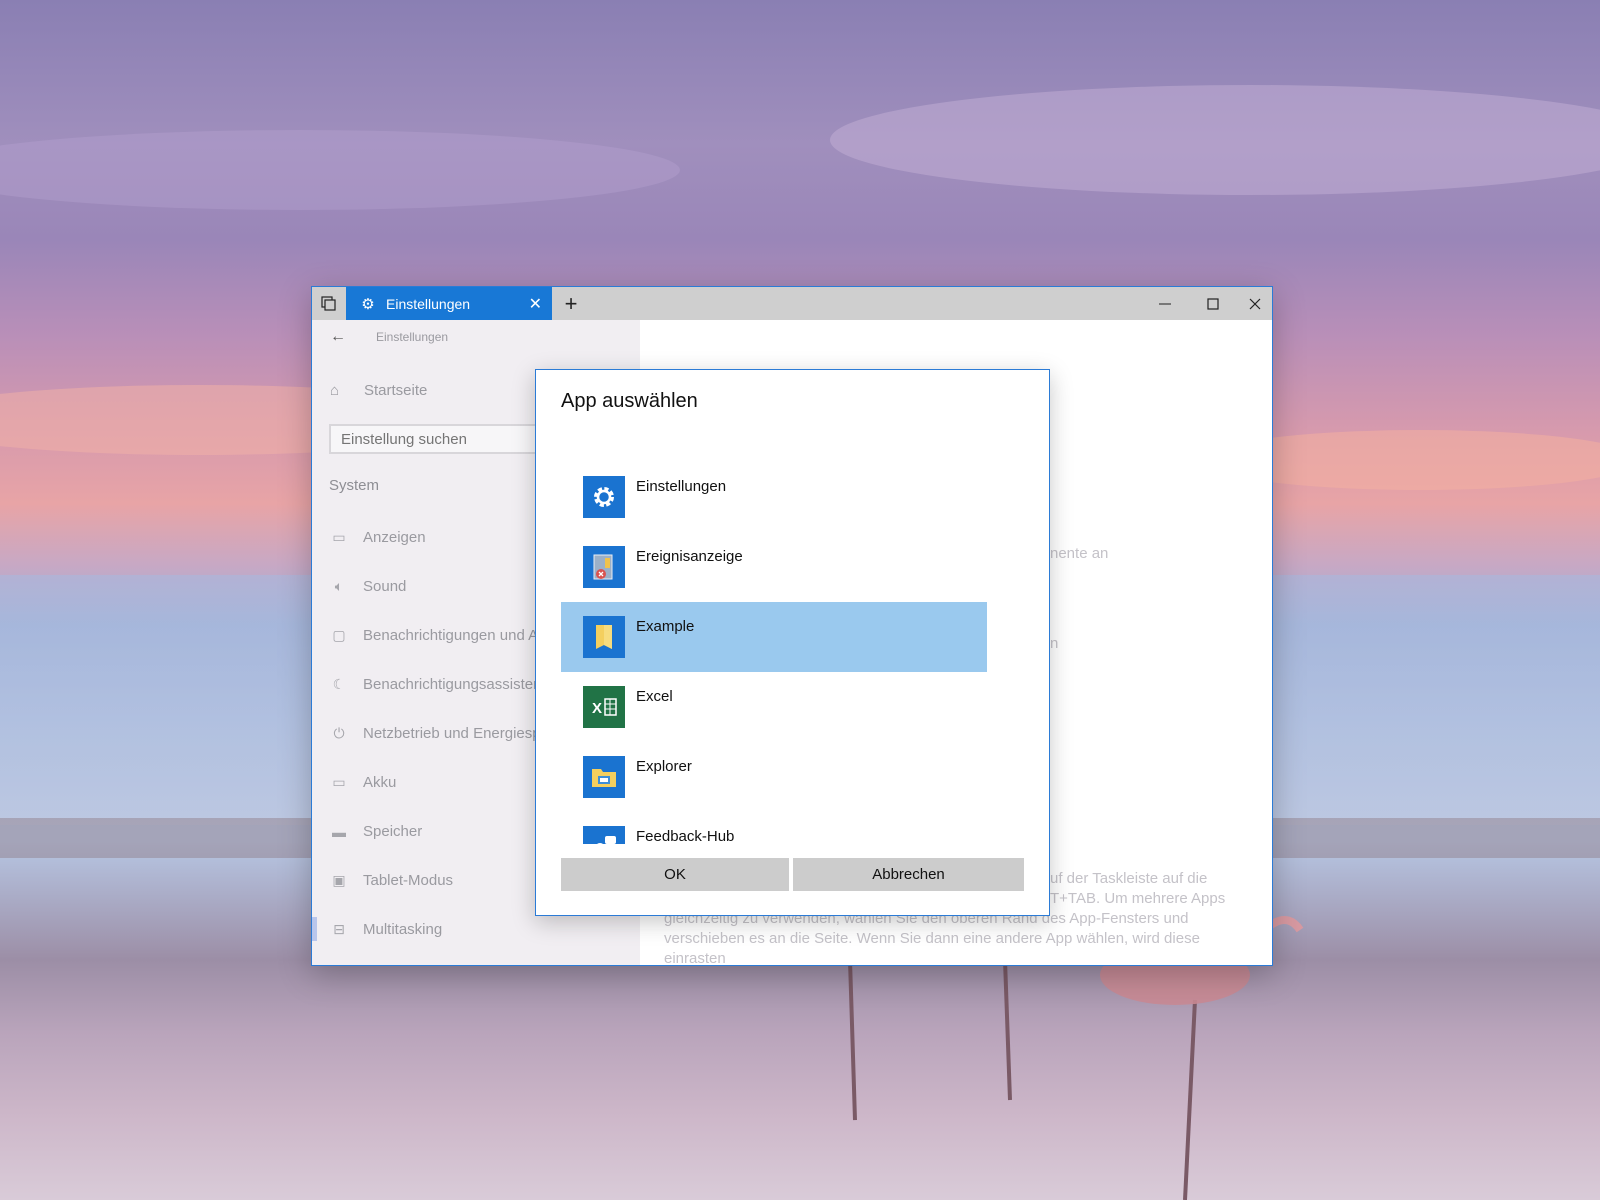 The height and width of the screenshot is (1200, 1600). What do you see at coordinates (774, 707) in the screenshot?
I see `list-item: X Excel` at bounding box center [774, 707].